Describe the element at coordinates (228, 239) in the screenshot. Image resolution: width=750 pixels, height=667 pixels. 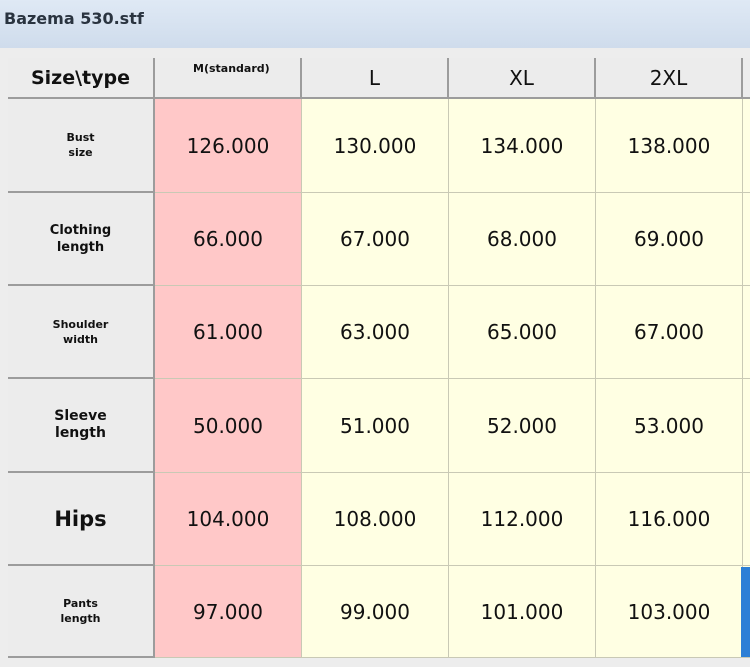
I see `cell-clothing-m: 66.000` at that location.